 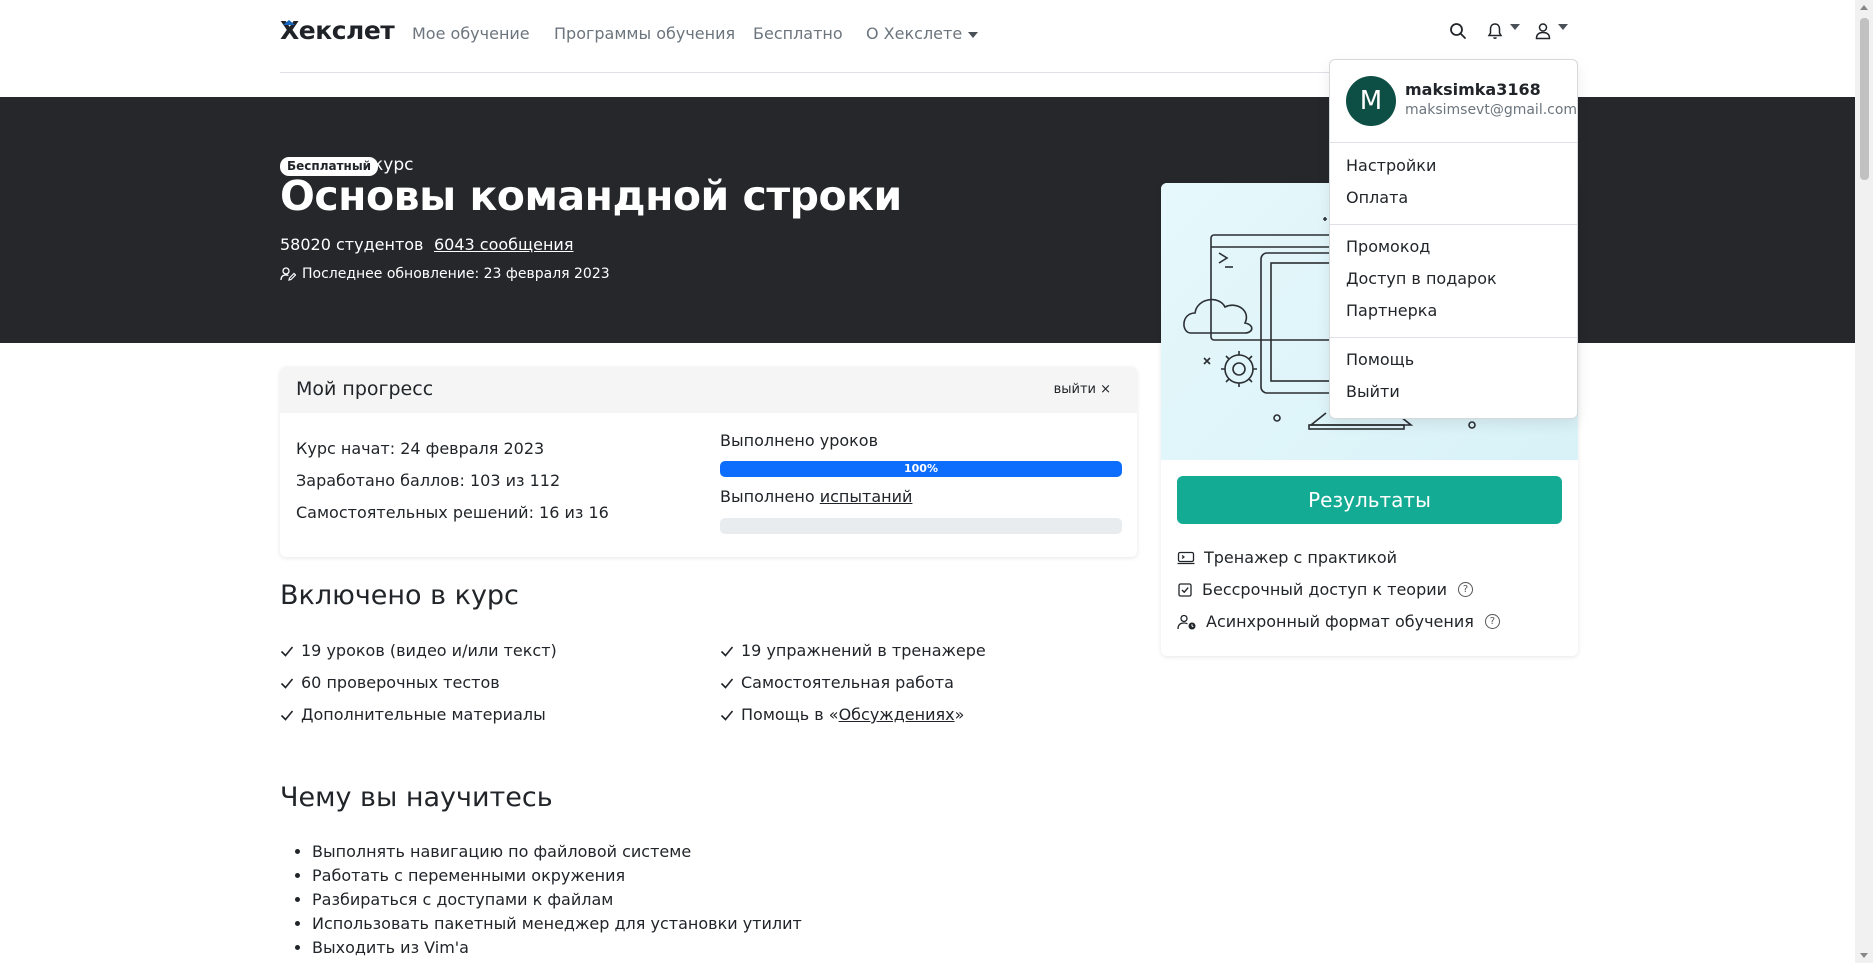 I want to click on feature-item: Тренажер с практикой, so click(x=1287, y=557).